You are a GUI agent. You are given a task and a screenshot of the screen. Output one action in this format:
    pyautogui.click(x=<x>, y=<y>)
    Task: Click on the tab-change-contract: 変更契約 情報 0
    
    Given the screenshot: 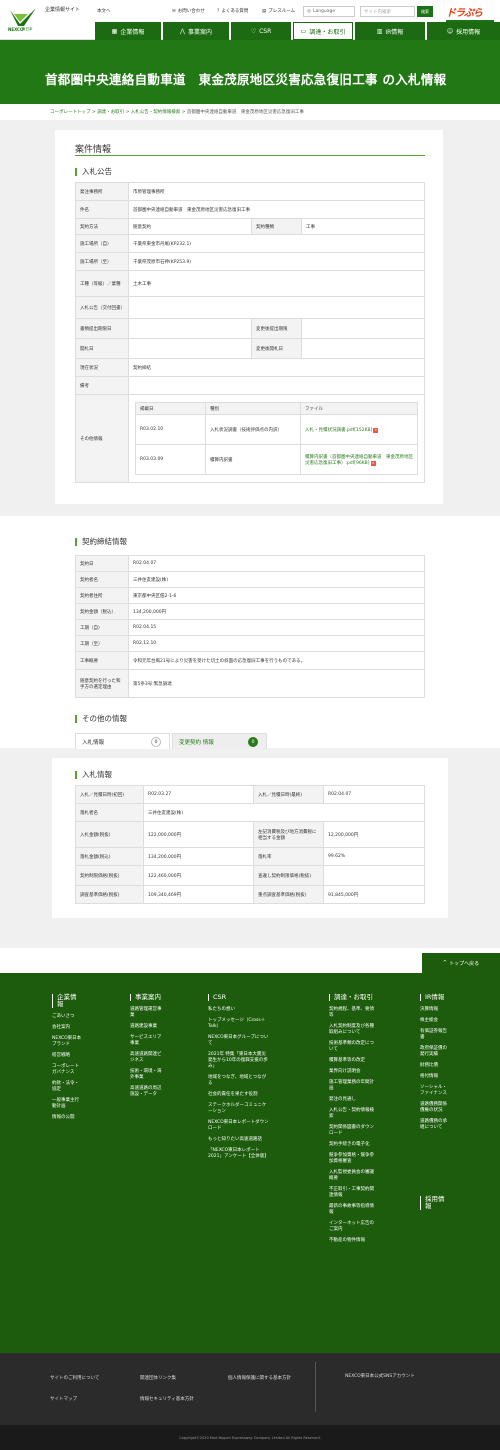 What is the action you would take?
    pyautogui.click(x=219, y=741)
    